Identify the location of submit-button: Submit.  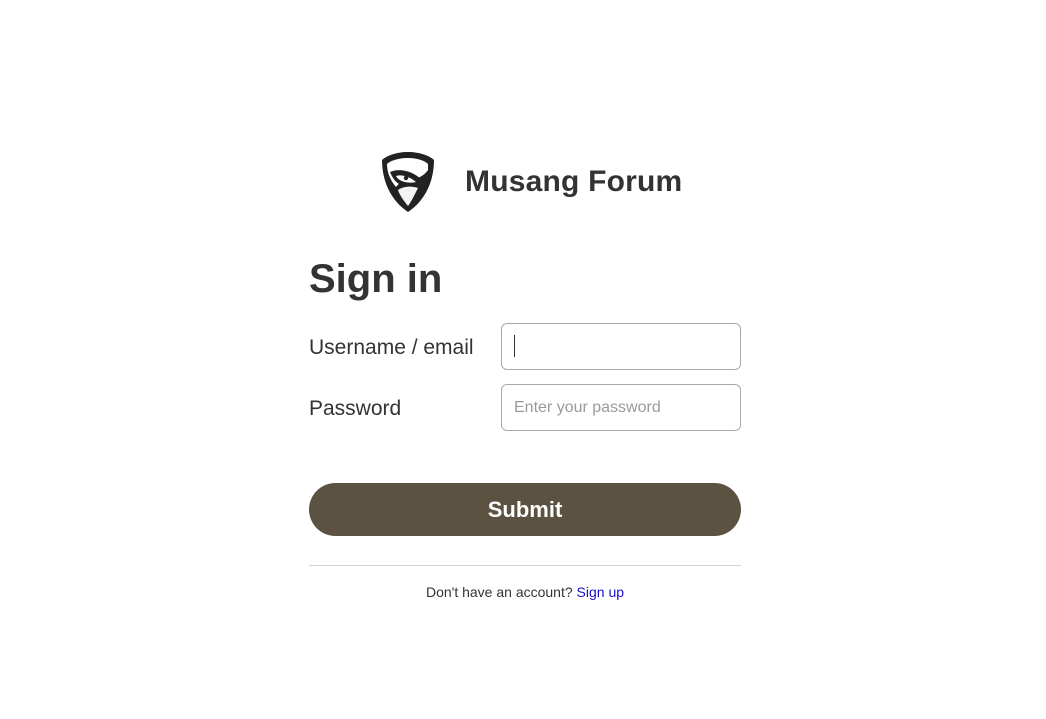
(525, 509).